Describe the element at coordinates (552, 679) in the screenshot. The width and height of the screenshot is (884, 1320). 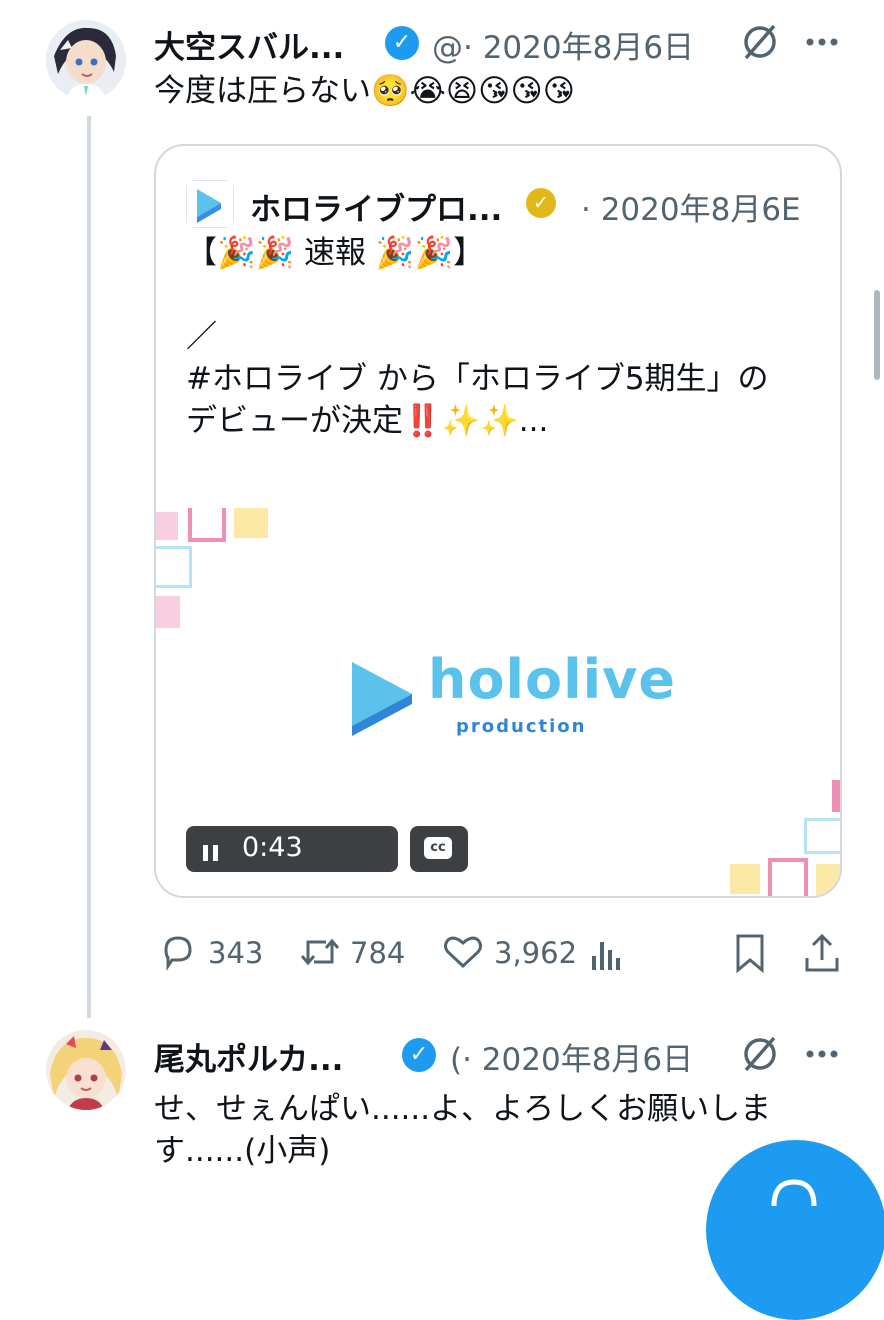
I see `hololive-logo-text: hololive` at that location.